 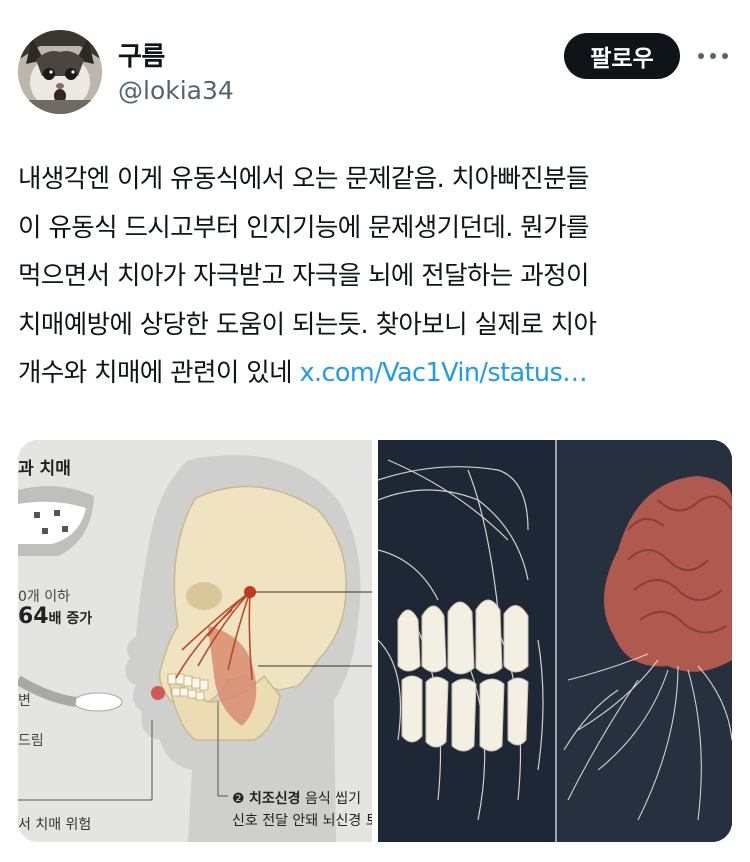 I want to click on bottom-left-caption: 서 치매 위험, so click(x=55, y=825).